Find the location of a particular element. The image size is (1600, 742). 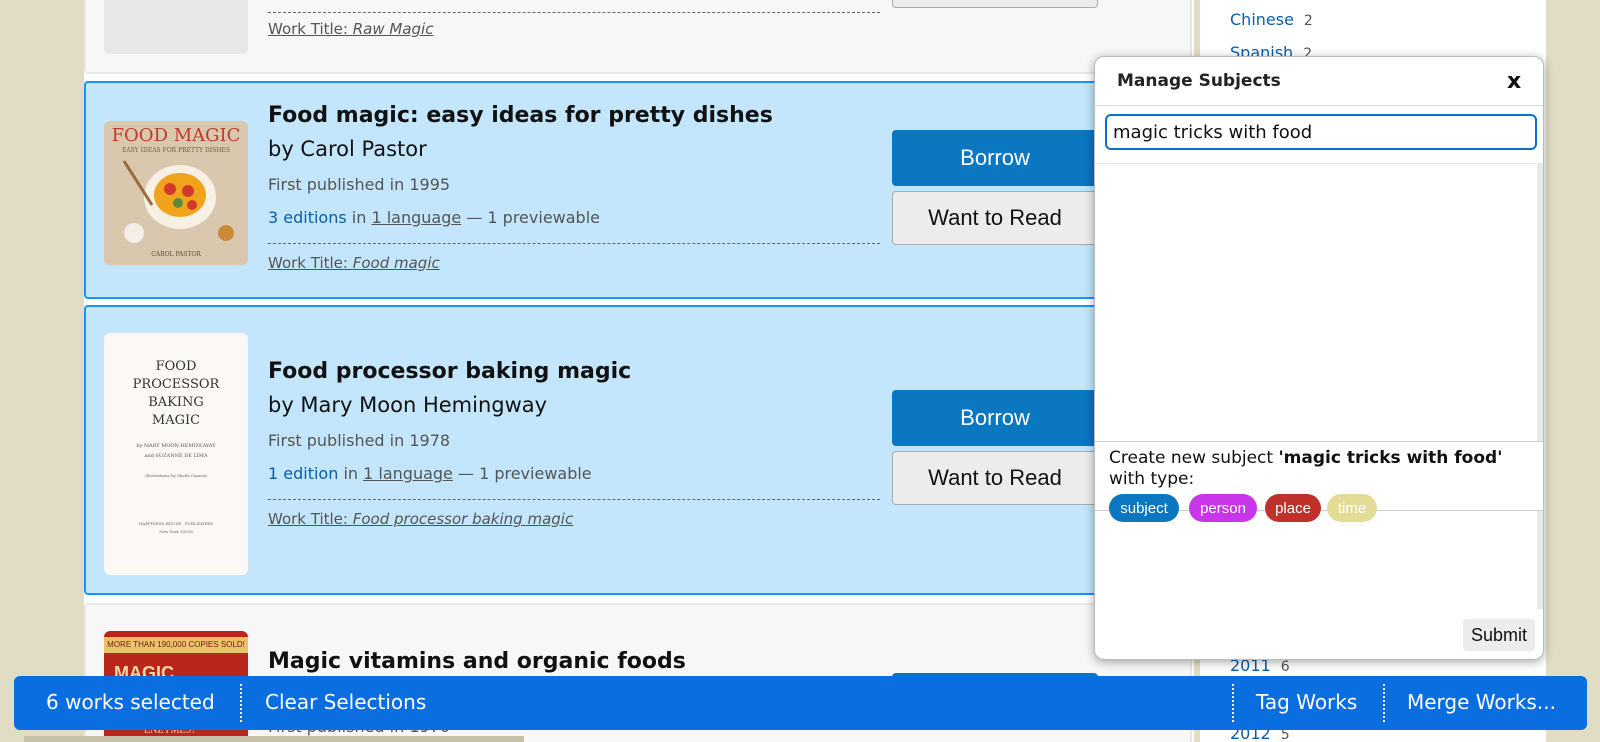

selected-count: 6 works selected is located at coordinates (130, 702).